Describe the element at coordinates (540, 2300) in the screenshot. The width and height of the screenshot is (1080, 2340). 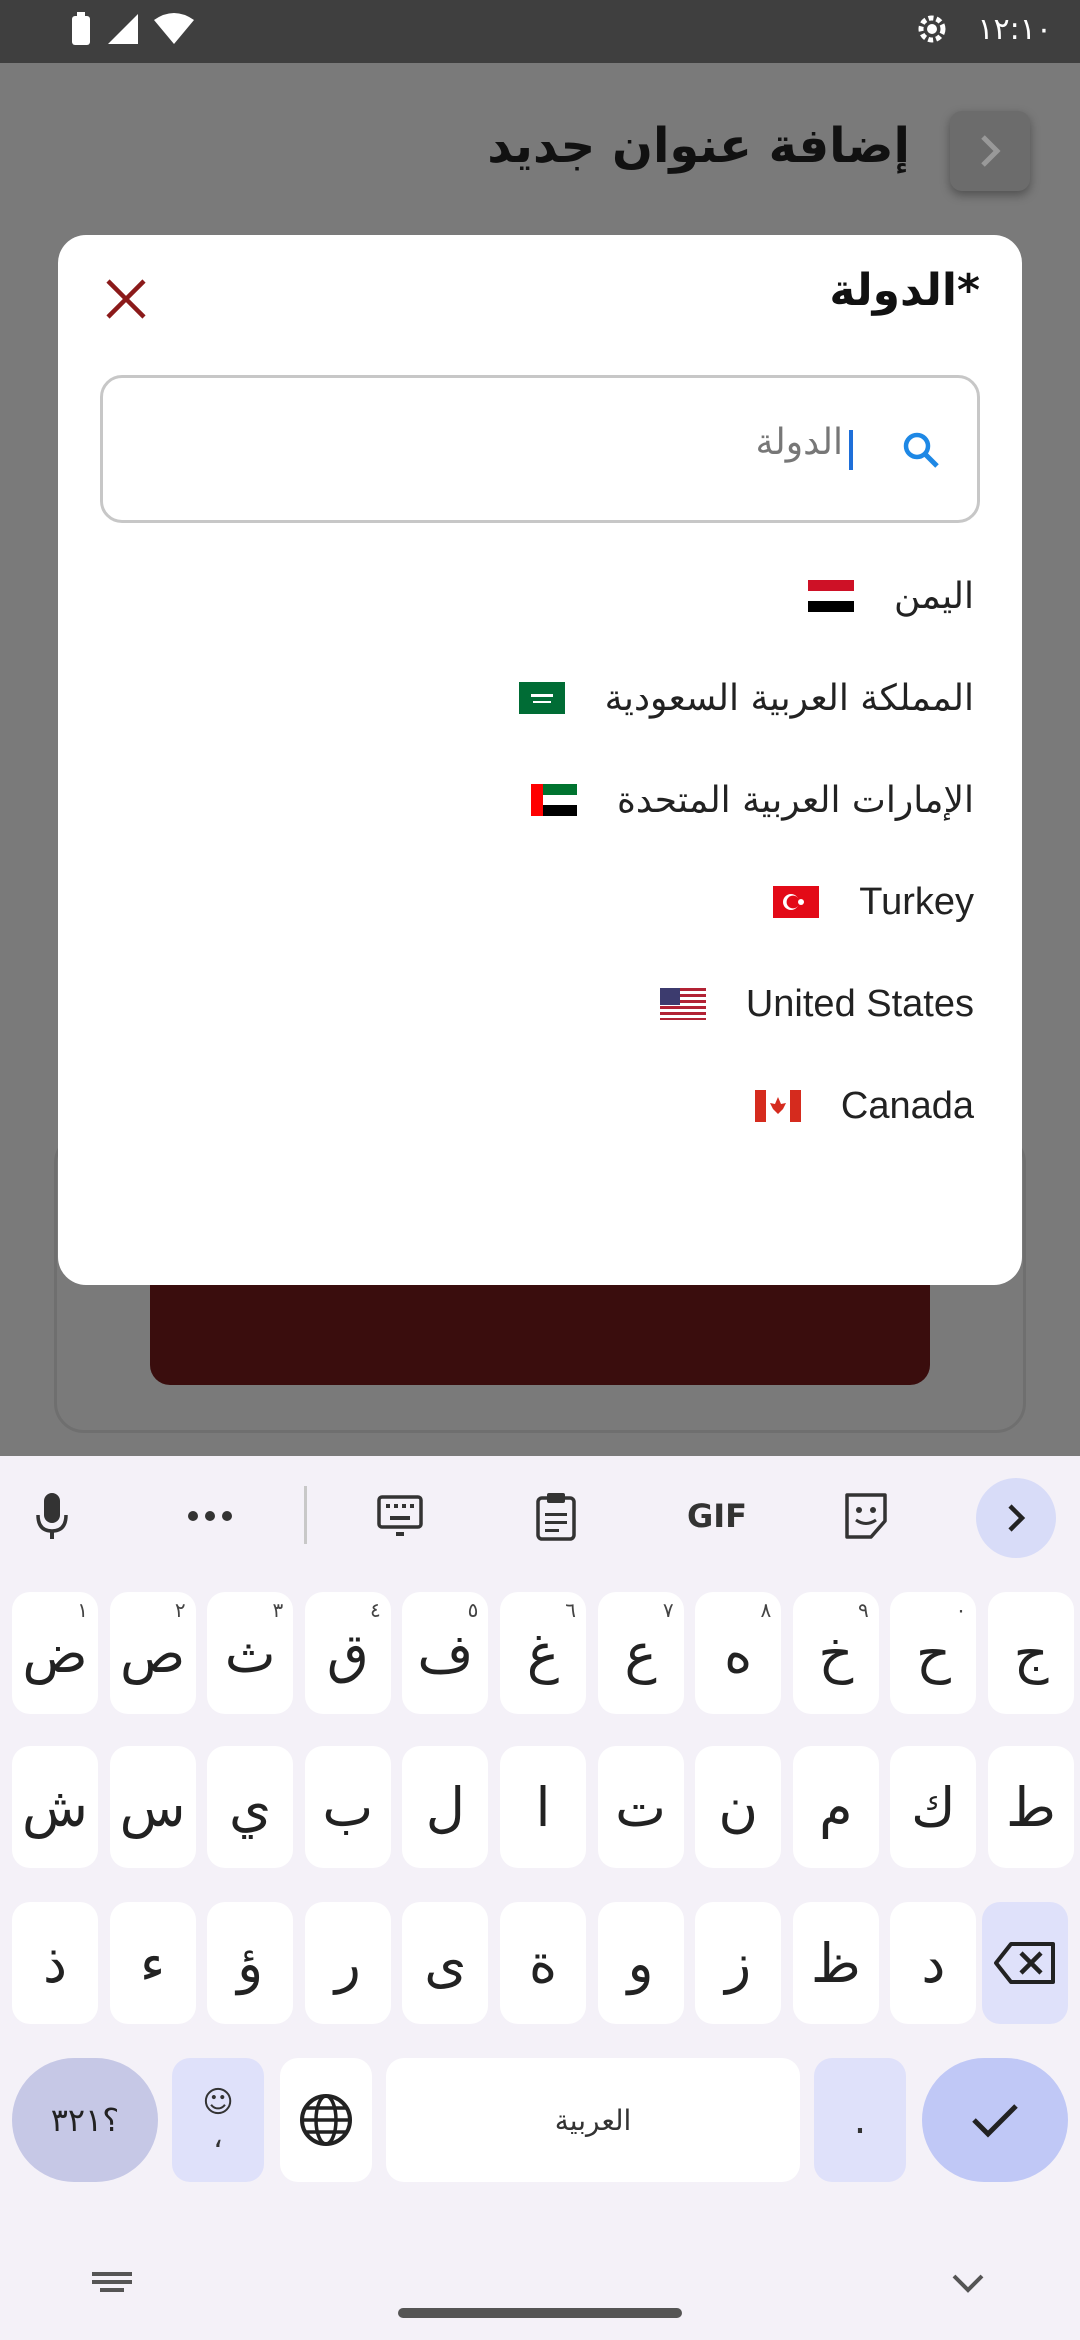
I see `navigation-bar` at that location.